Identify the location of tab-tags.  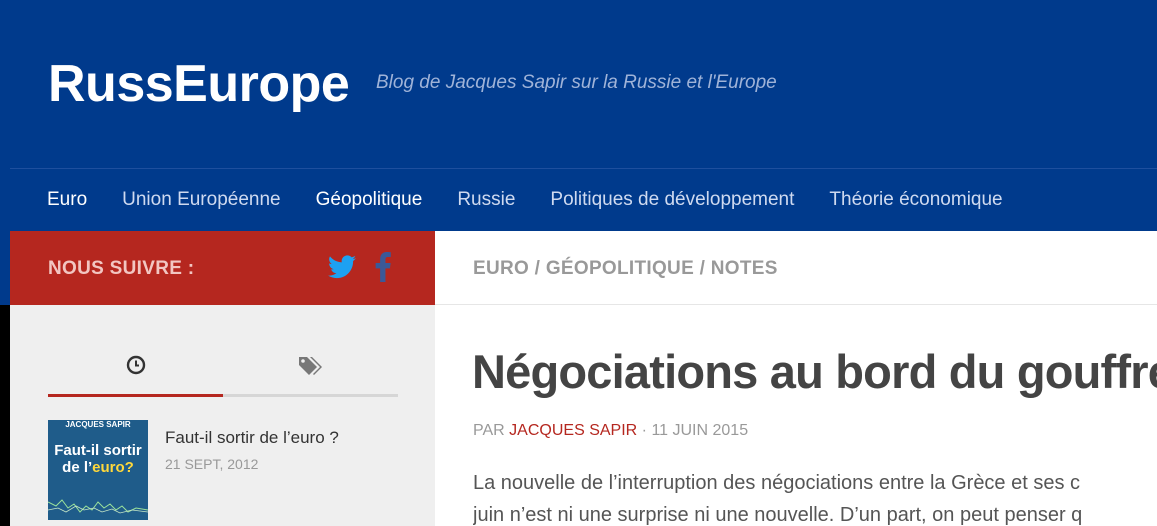
(310, 371).